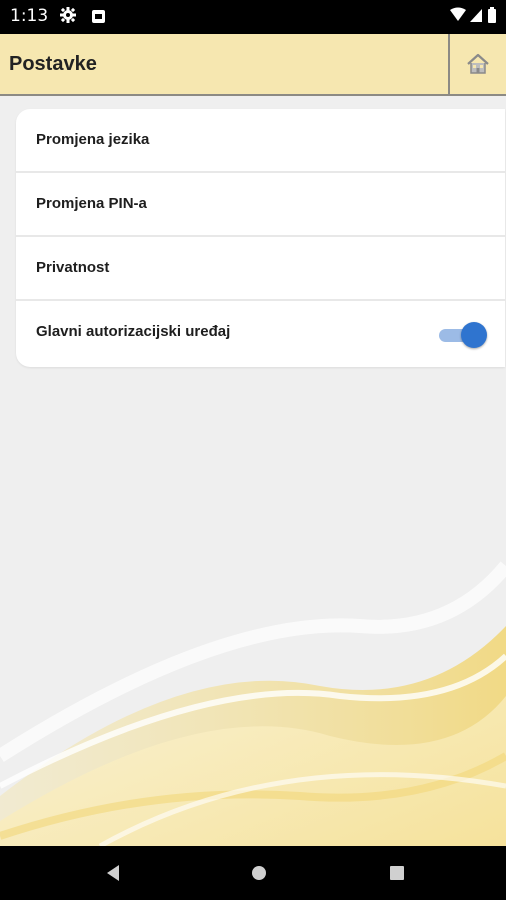 The height and width of the screenshot is (900, 506). Describe the element at coordinates (29, 16) in the screenshot. I see `status-time: 1:13` at that location.